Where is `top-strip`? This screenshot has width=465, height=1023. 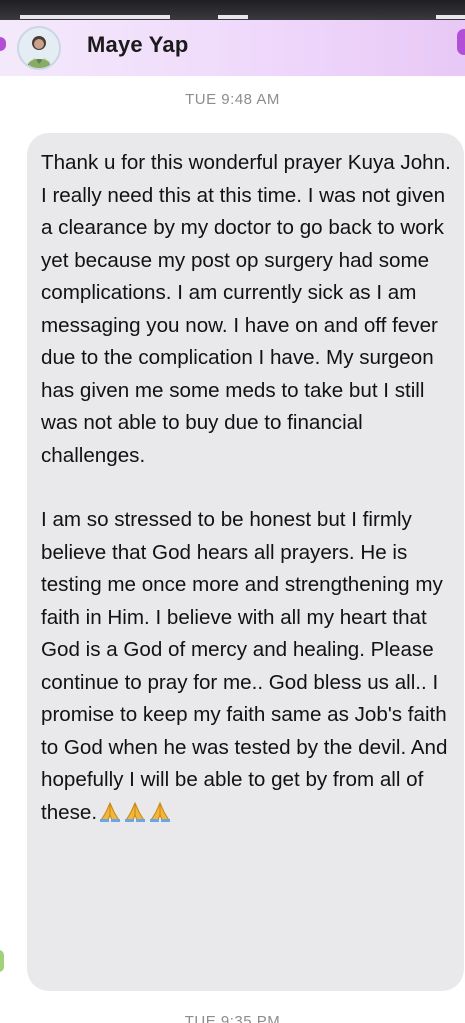
top-strip is located at coordinates (232, 10).